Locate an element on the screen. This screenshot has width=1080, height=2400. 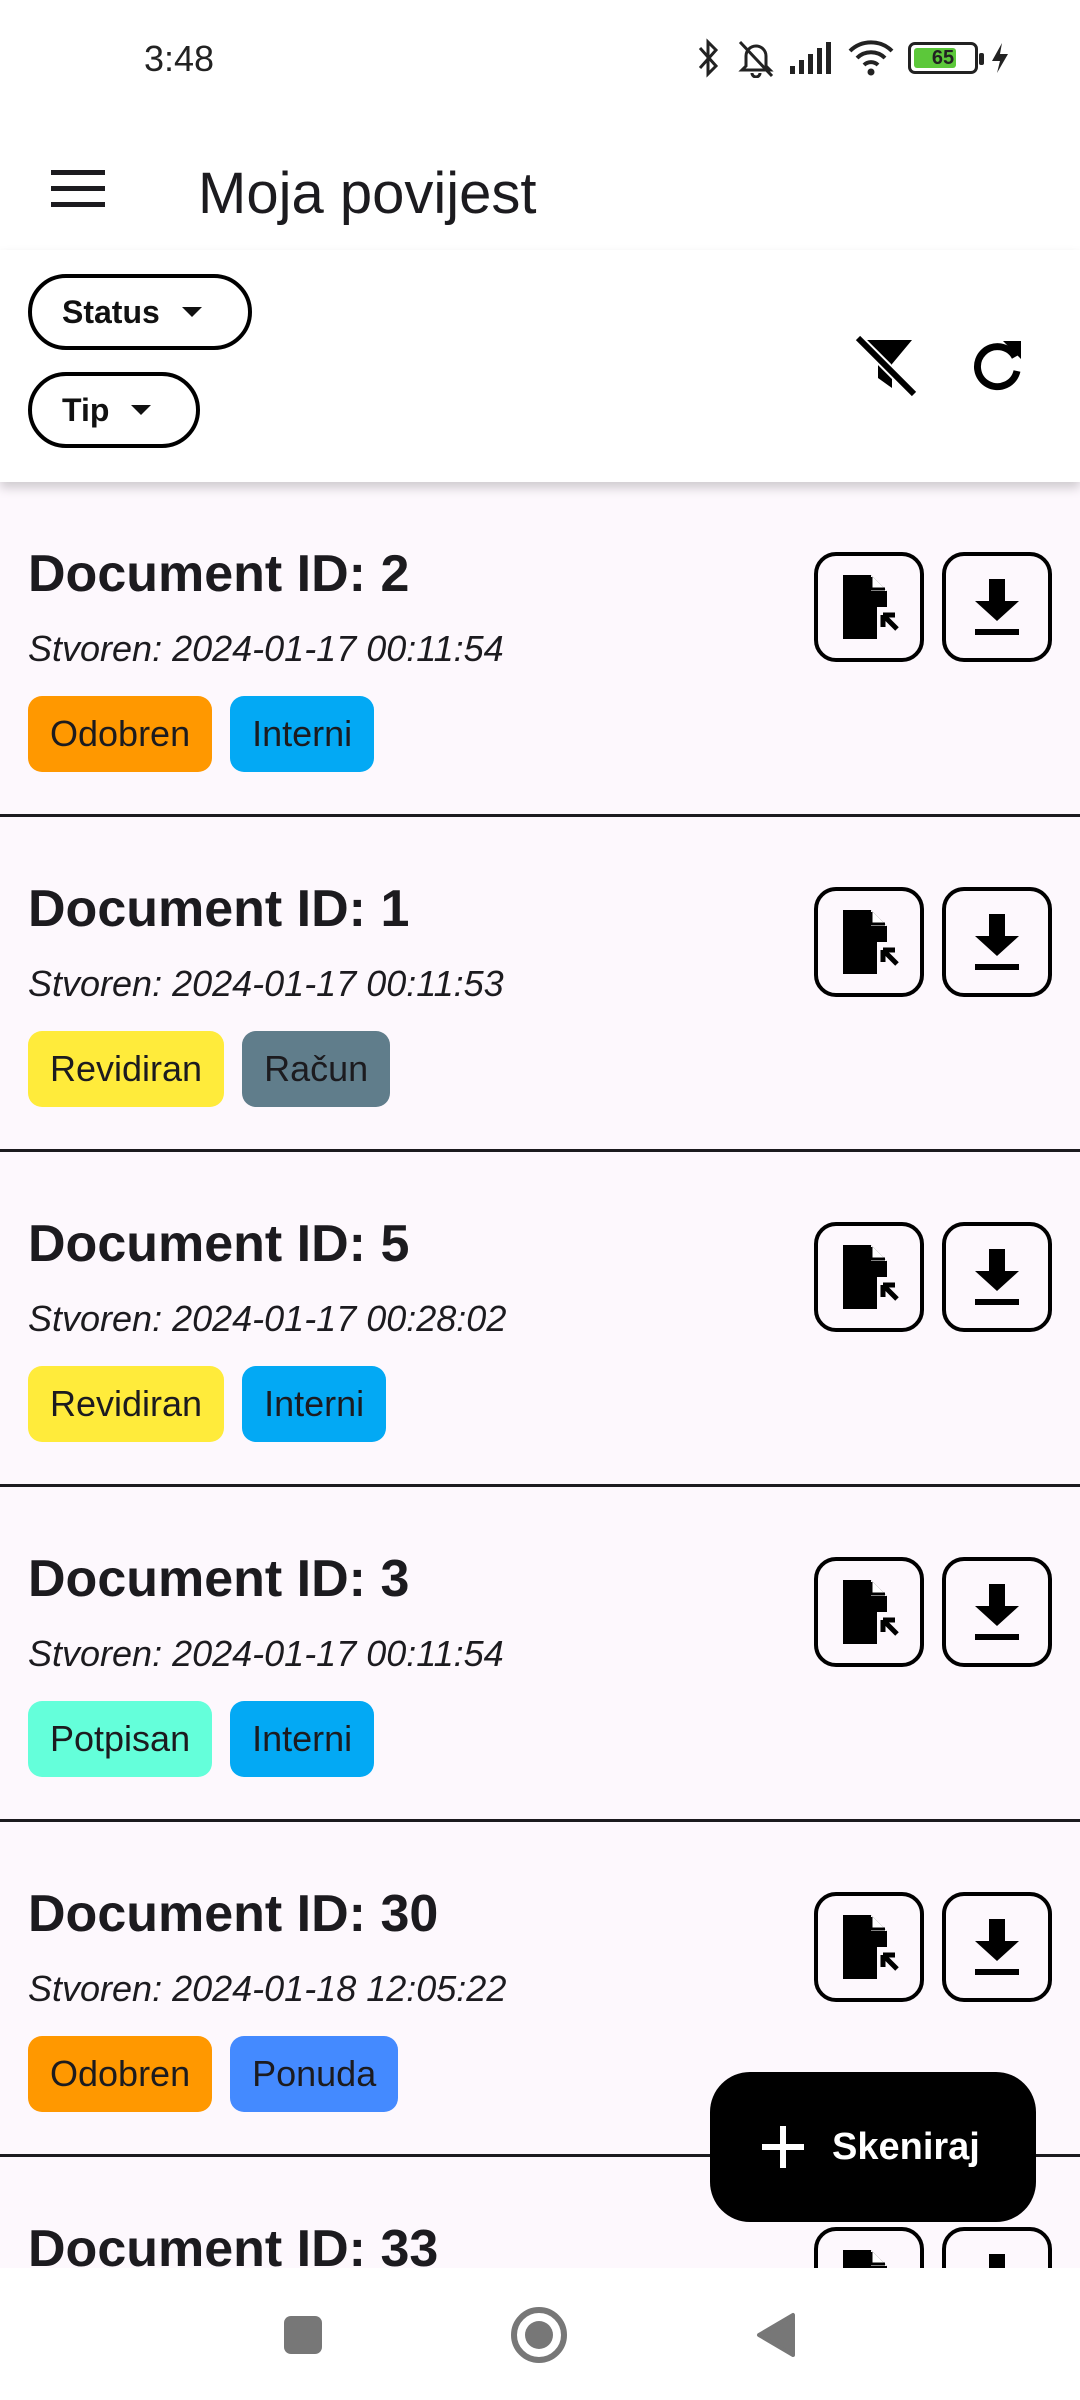
back-triangle-icon is located at coordinates (776, 2335).